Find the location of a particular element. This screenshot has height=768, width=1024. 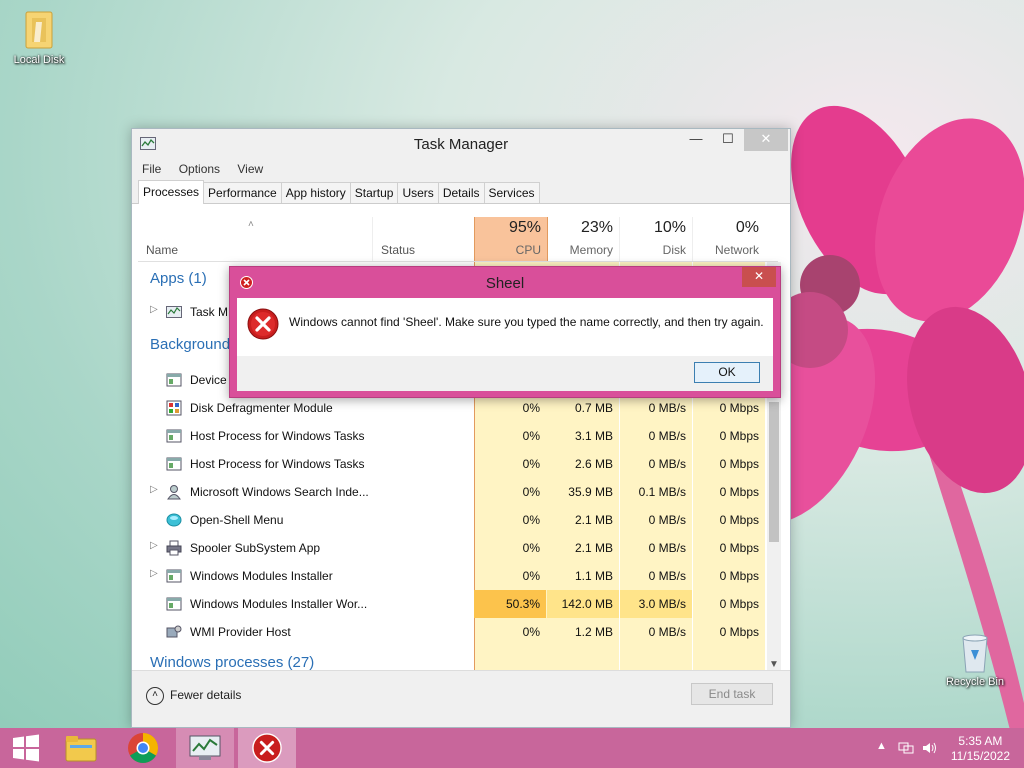

dialog-close-button: ✕ is located at coordinates (759, 277).